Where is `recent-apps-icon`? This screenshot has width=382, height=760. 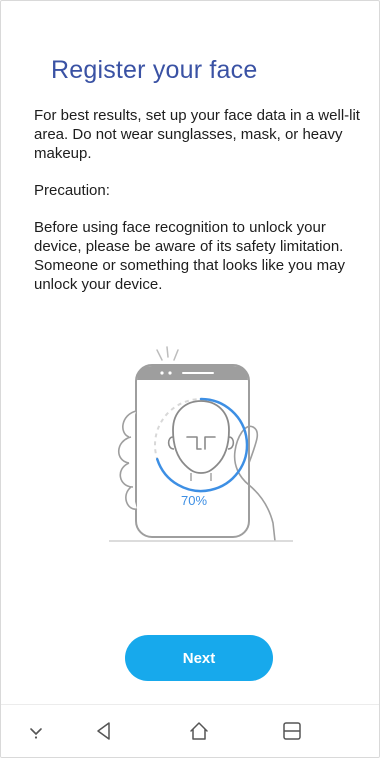 recent-apps-icon is located at coordinates (292, 731).